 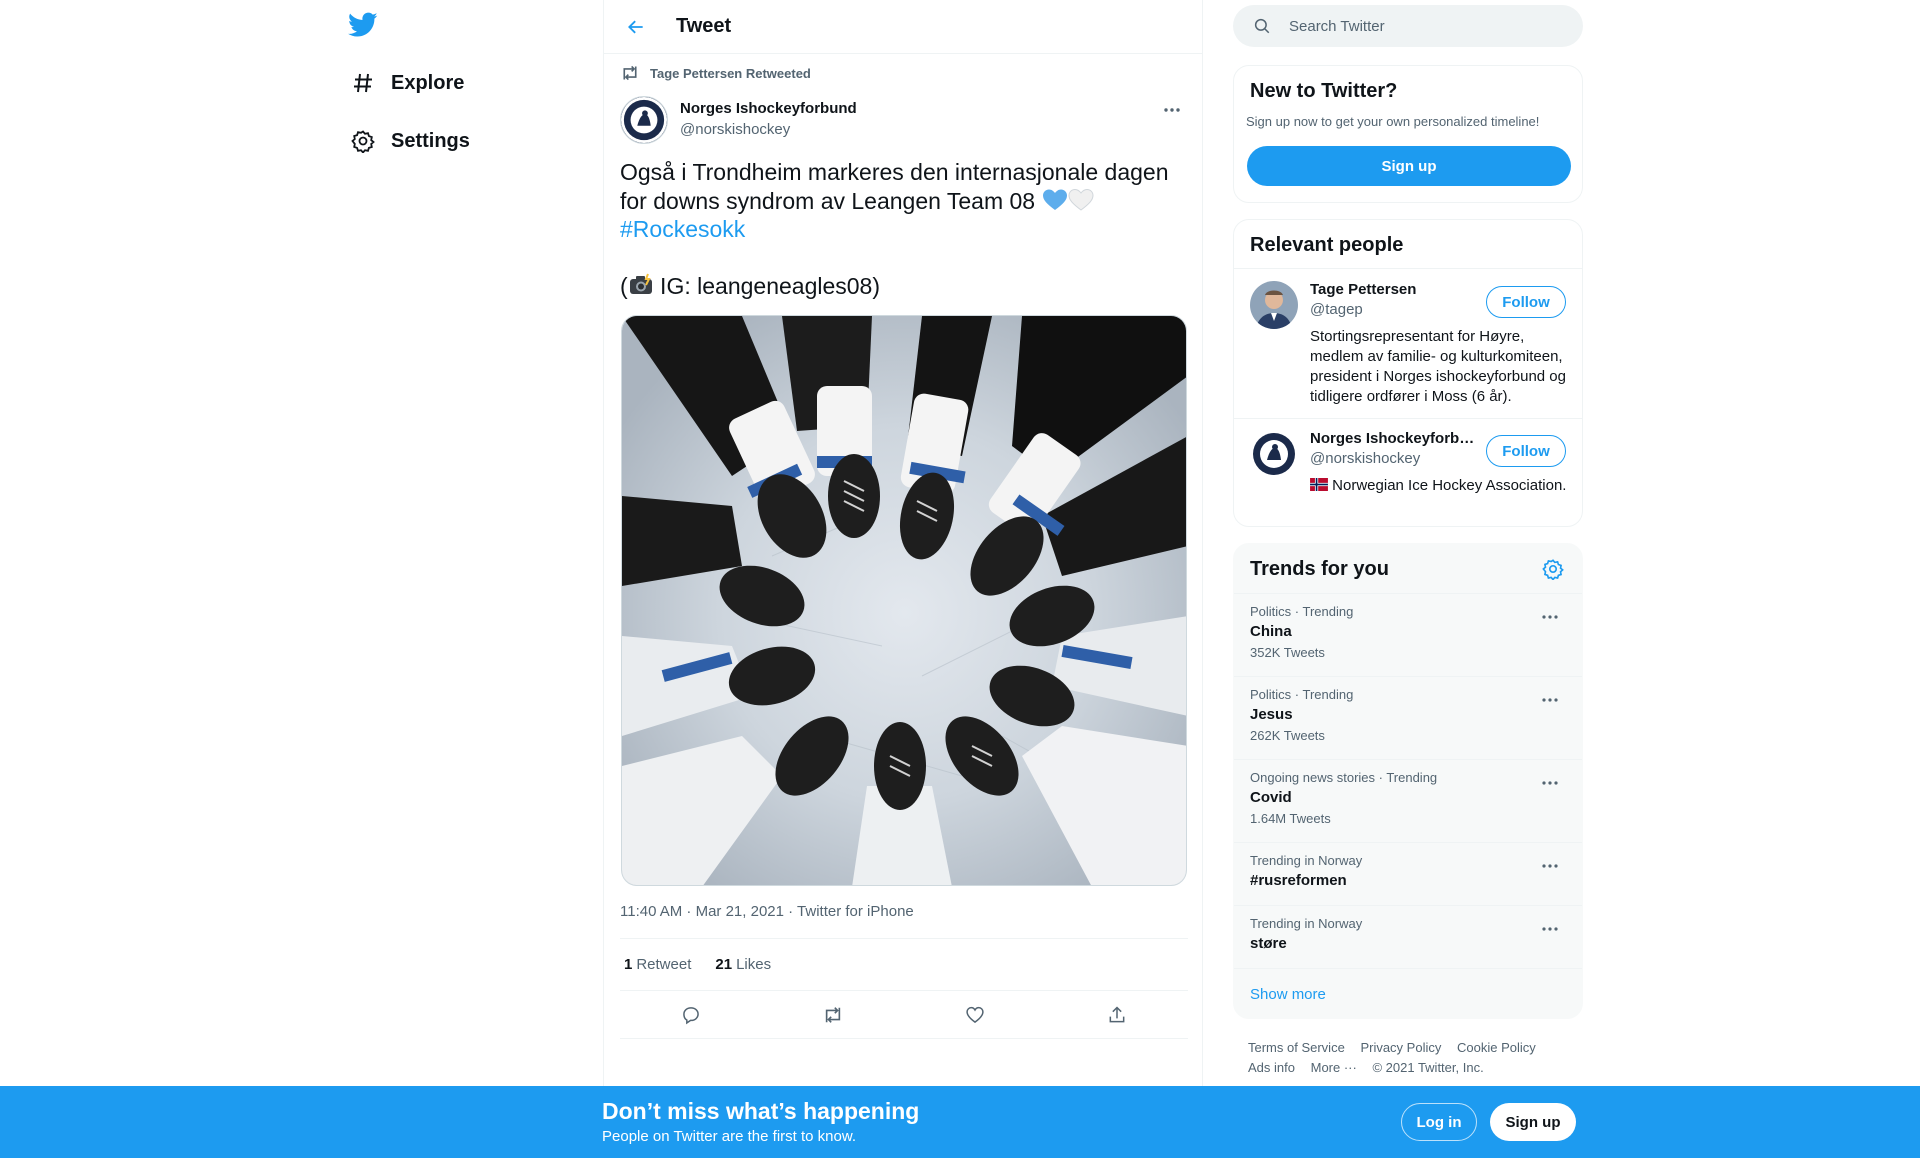 I want to click on log-in-button: Log in, so click(x=1439, y=1122).